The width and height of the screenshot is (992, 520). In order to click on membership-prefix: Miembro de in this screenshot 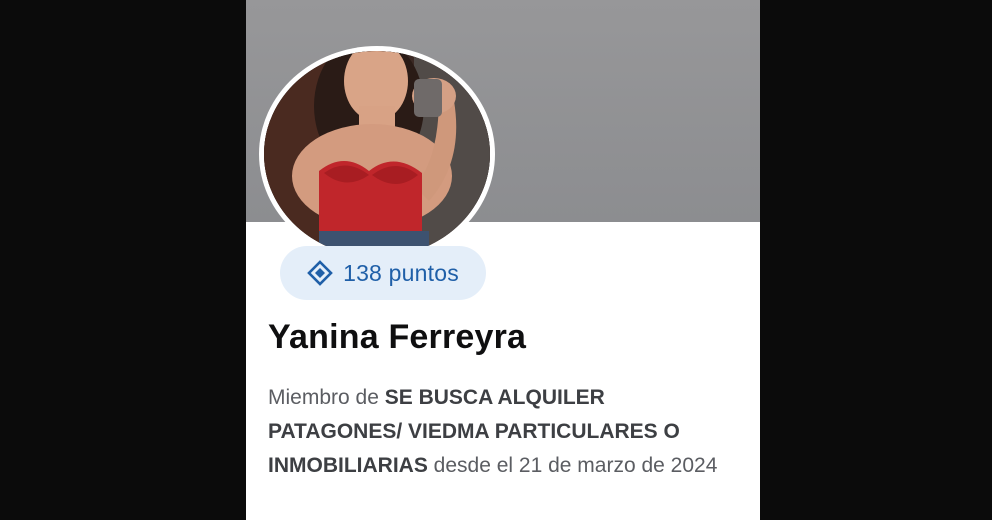, I will do `click(326, 397)`.